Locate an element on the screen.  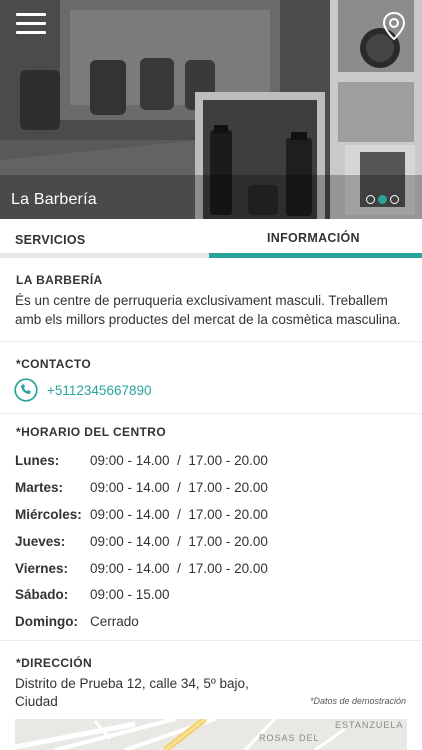
tab-servicios: SERVICIOS is located at coordinates (104, 238).